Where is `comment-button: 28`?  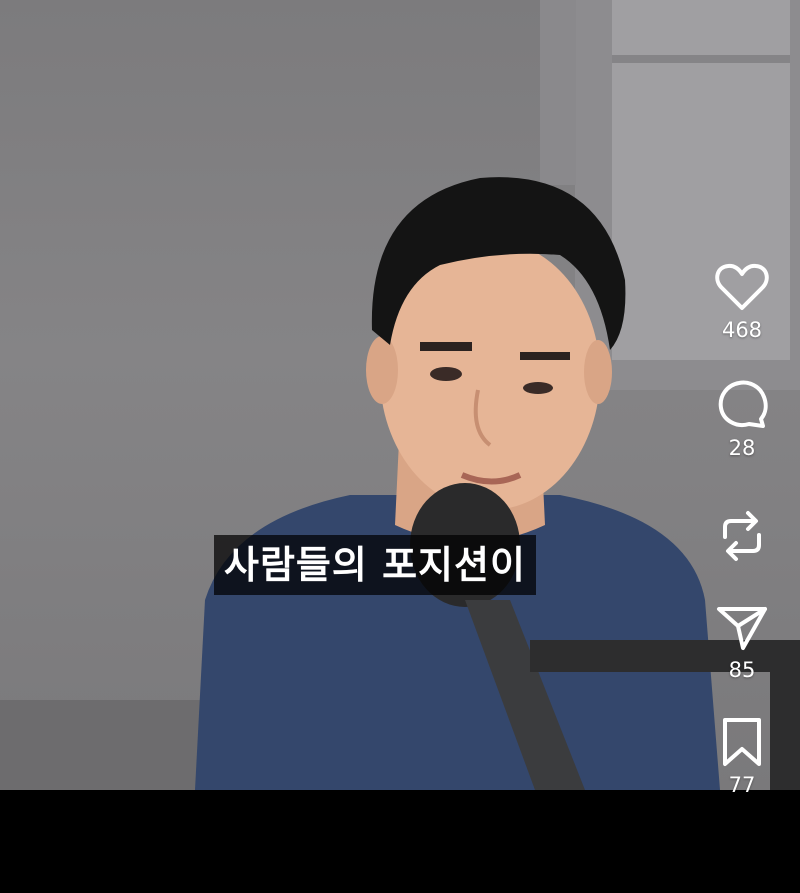 comment-button: 28 is located at coordinates (742, 440).